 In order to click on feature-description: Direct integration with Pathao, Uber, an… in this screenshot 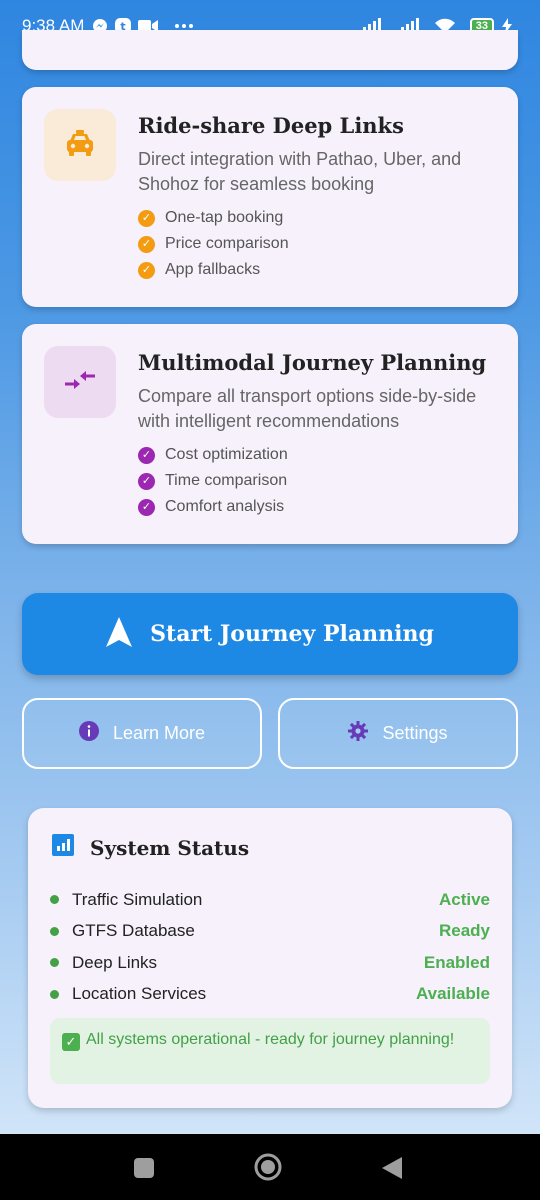, I will do `click(300, 171)`.